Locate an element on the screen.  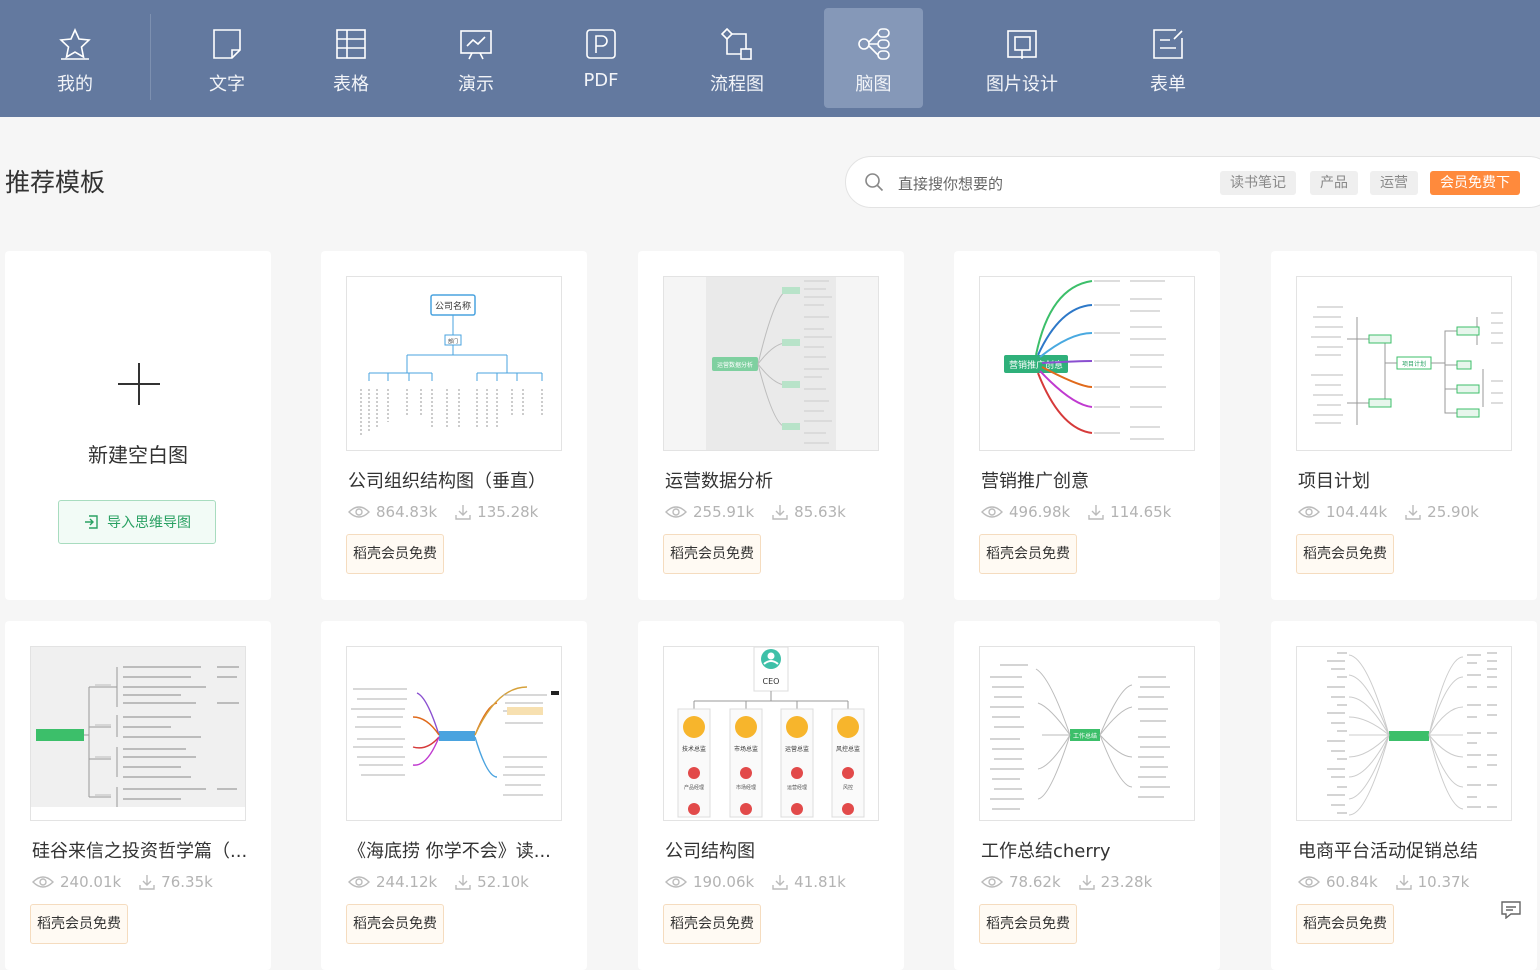
search-icon is located at coordinates (874, 182).